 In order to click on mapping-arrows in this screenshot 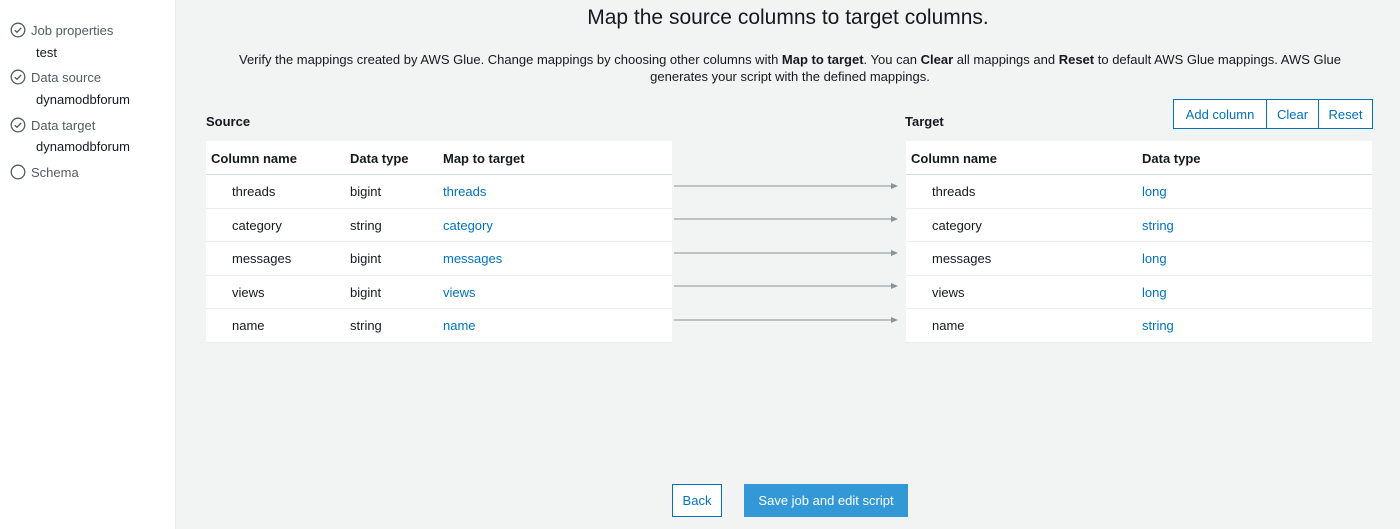, I will do `click(786, 253)`.